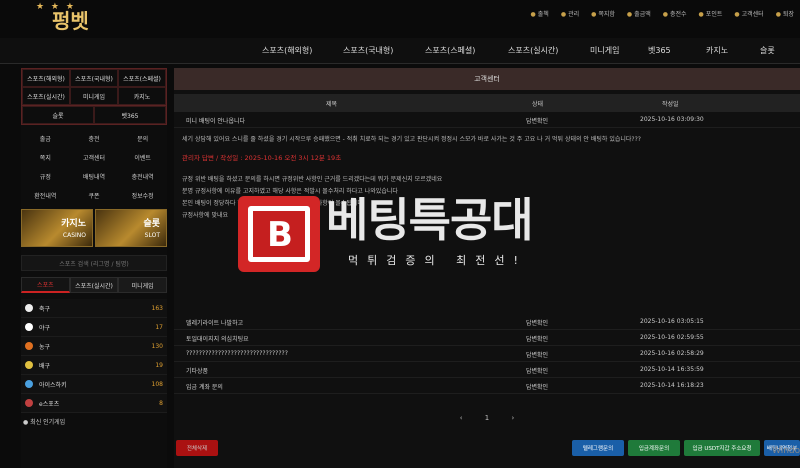 This screenshot has height=468, width=800. I want to click on row-title: 토일대이지지 의심치팅요, so click(217, 339).